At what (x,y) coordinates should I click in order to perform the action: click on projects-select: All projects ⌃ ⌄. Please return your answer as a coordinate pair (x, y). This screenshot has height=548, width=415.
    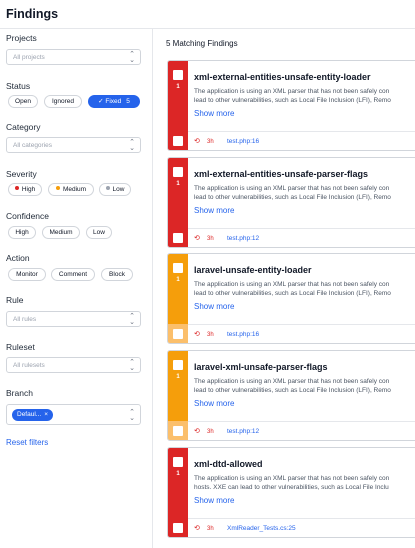
    Looking at the image, I should click on (73, 57).